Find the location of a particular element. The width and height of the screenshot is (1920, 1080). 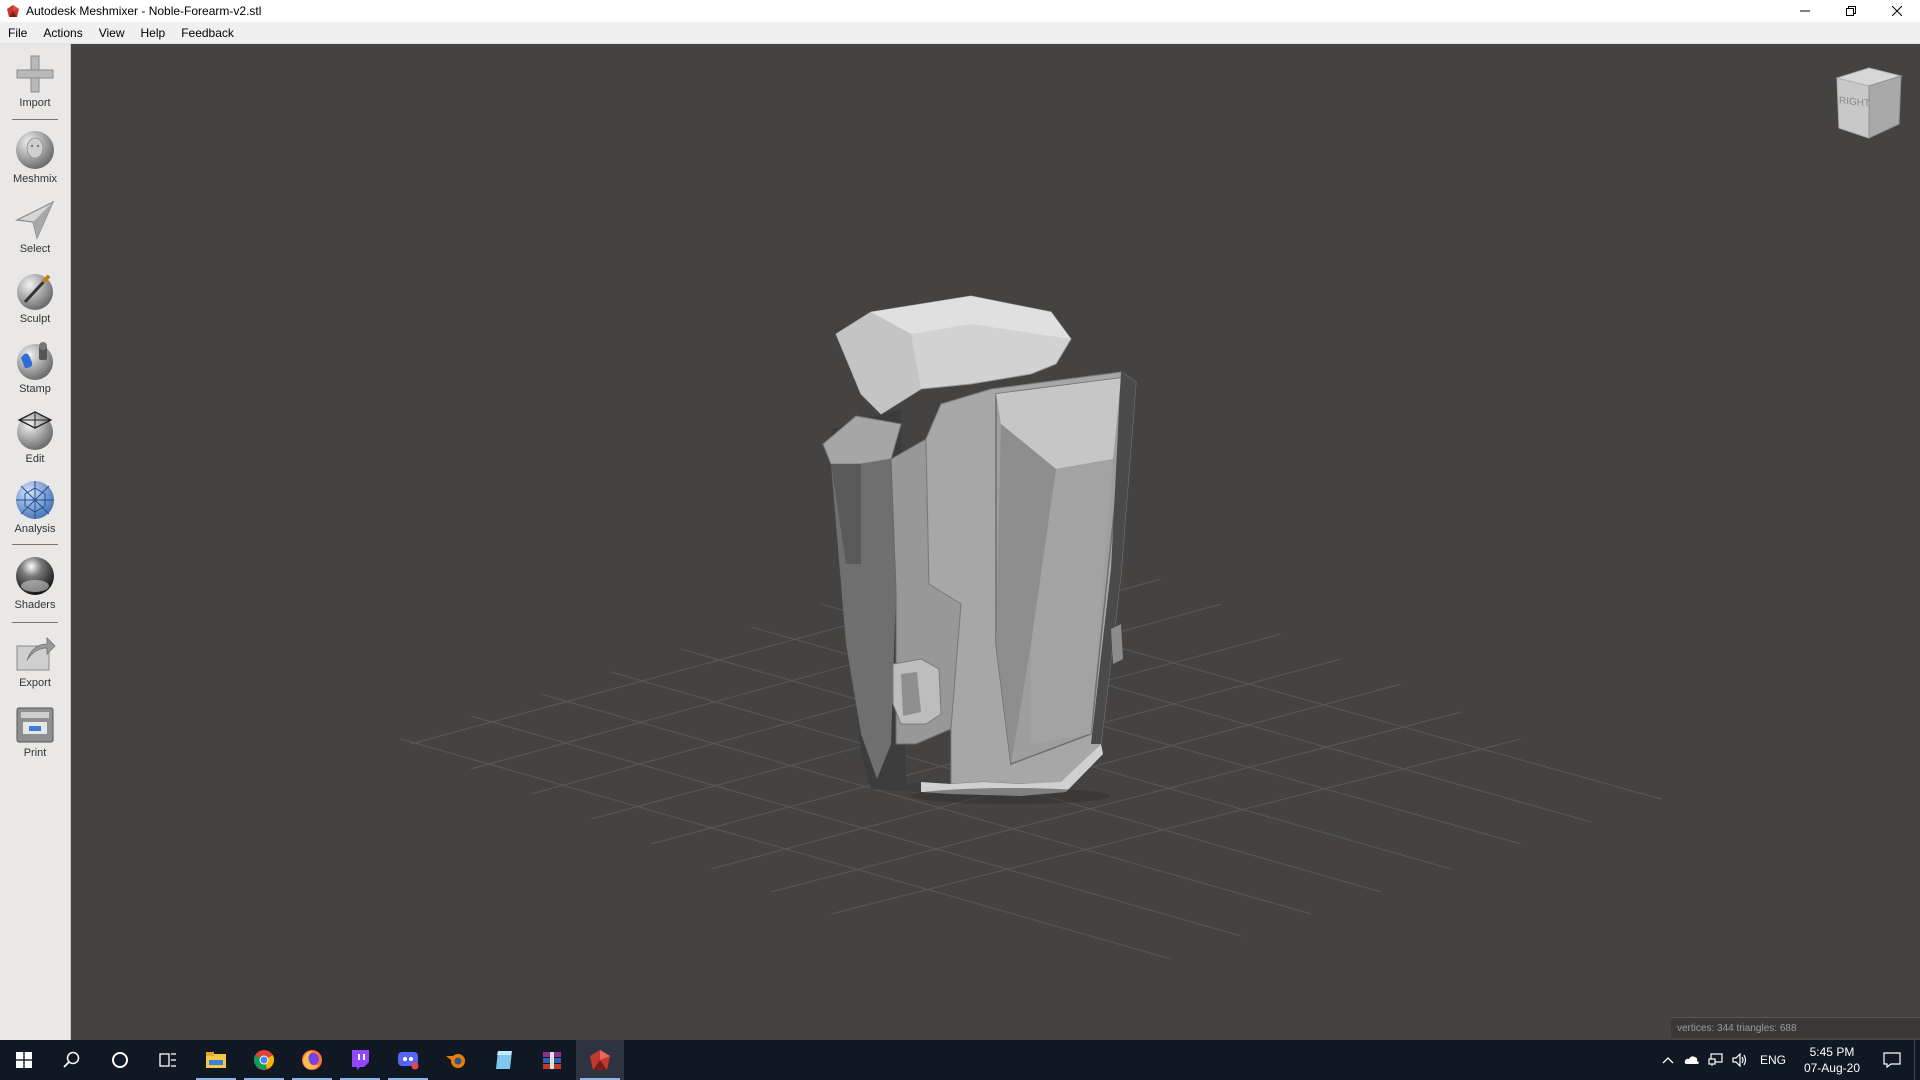

select-button: Select is located at coordinates (35, 226).